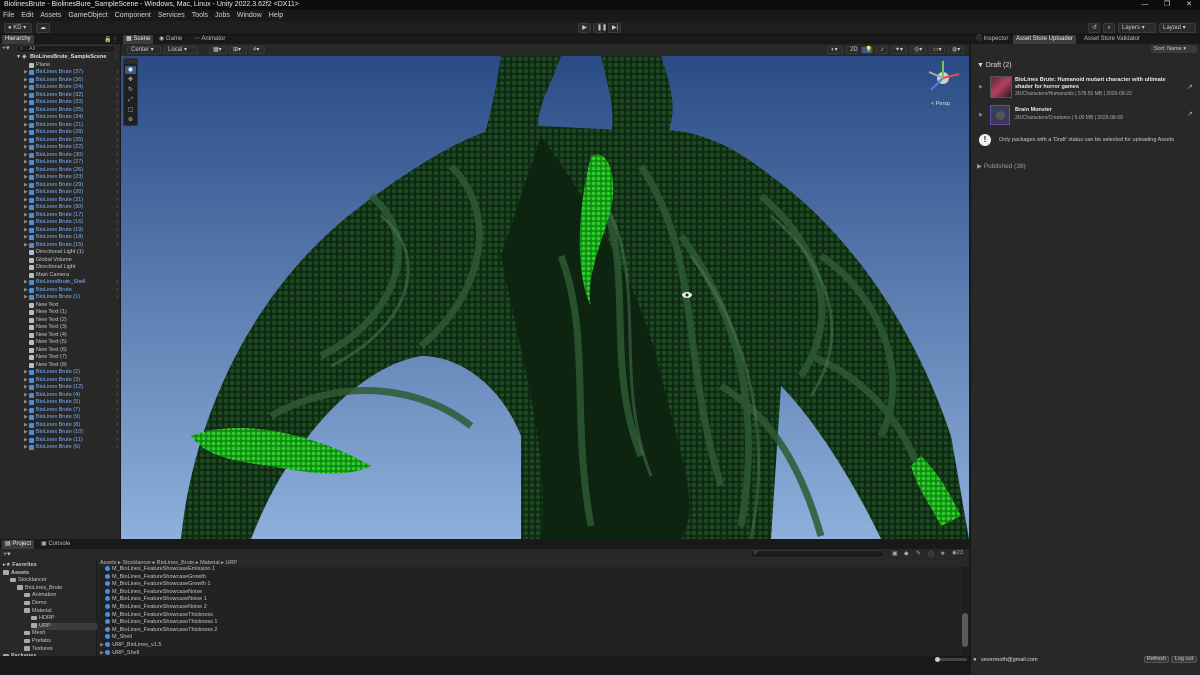  I want to click on hierarchy-item: ▶ BioLines Brute (9) ›, so click(60, 418).